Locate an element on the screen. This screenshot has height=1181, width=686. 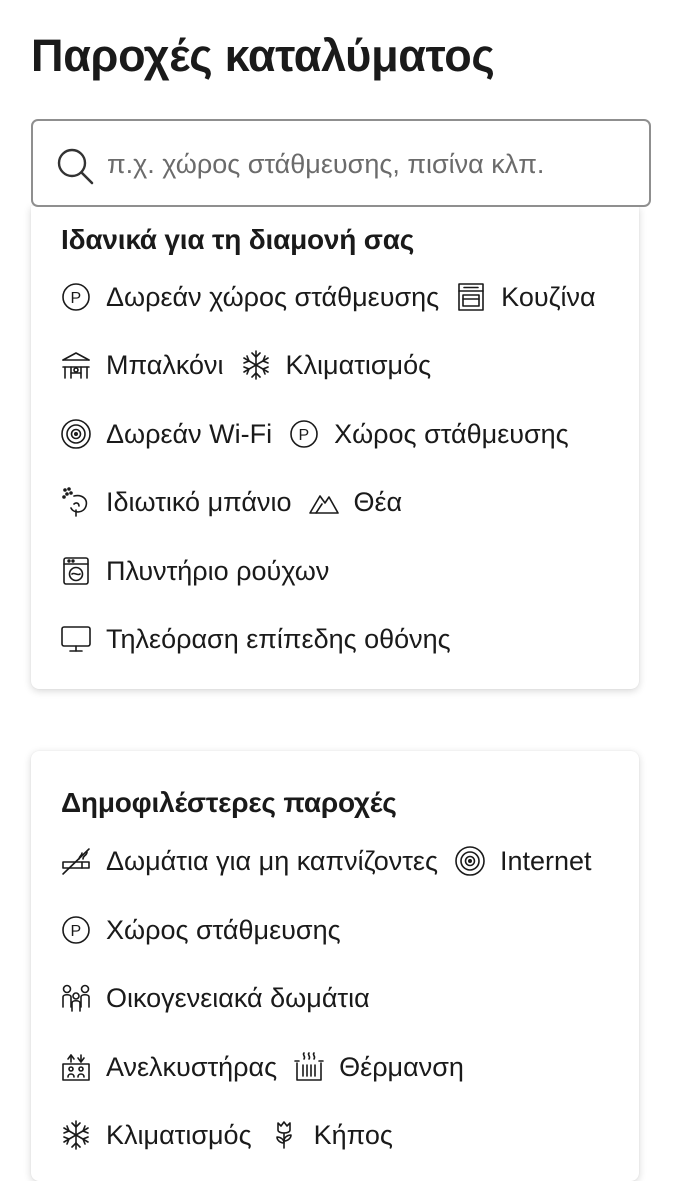
amenity-item: Θέρμανση is located at coordinates (378, 1067).